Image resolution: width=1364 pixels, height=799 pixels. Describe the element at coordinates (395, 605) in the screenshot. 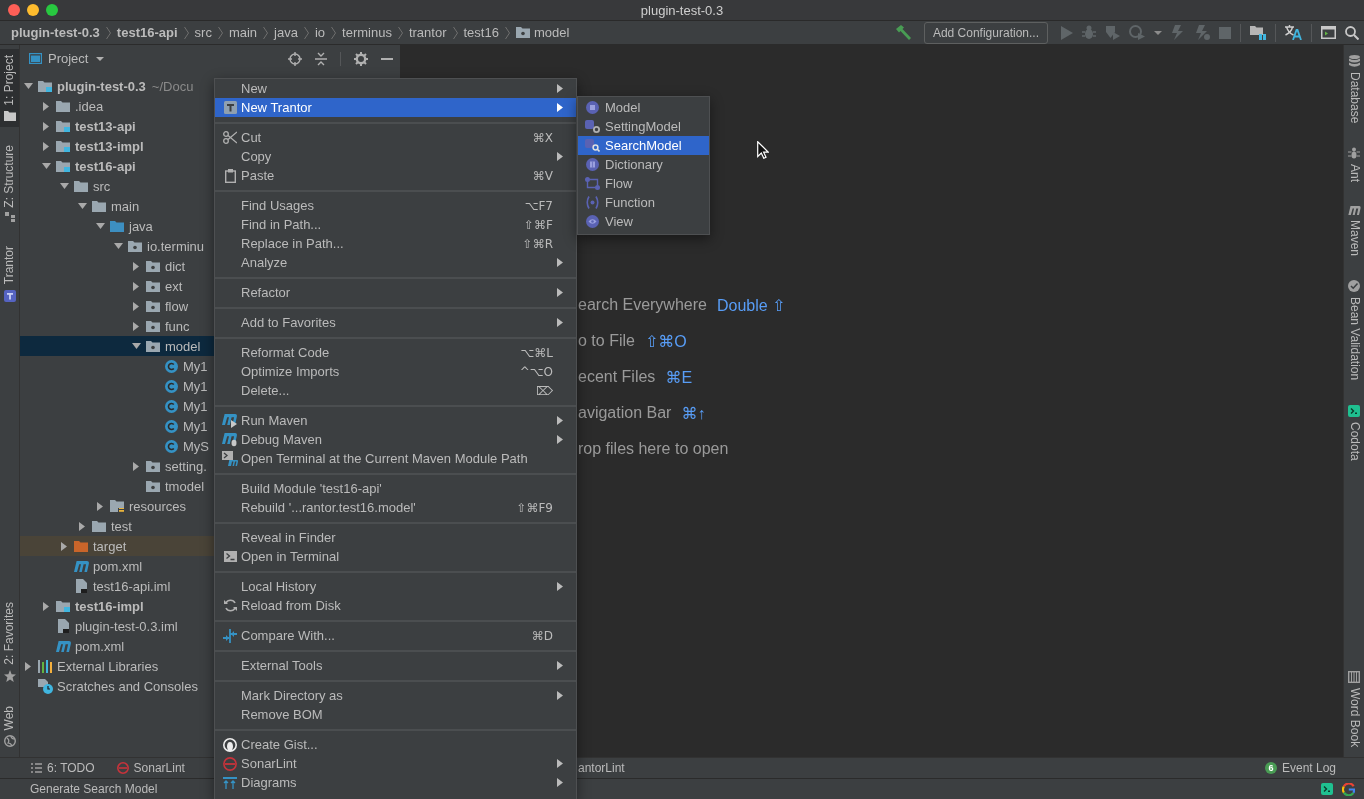

I see `menu-item: Reload from Disk` at that location.